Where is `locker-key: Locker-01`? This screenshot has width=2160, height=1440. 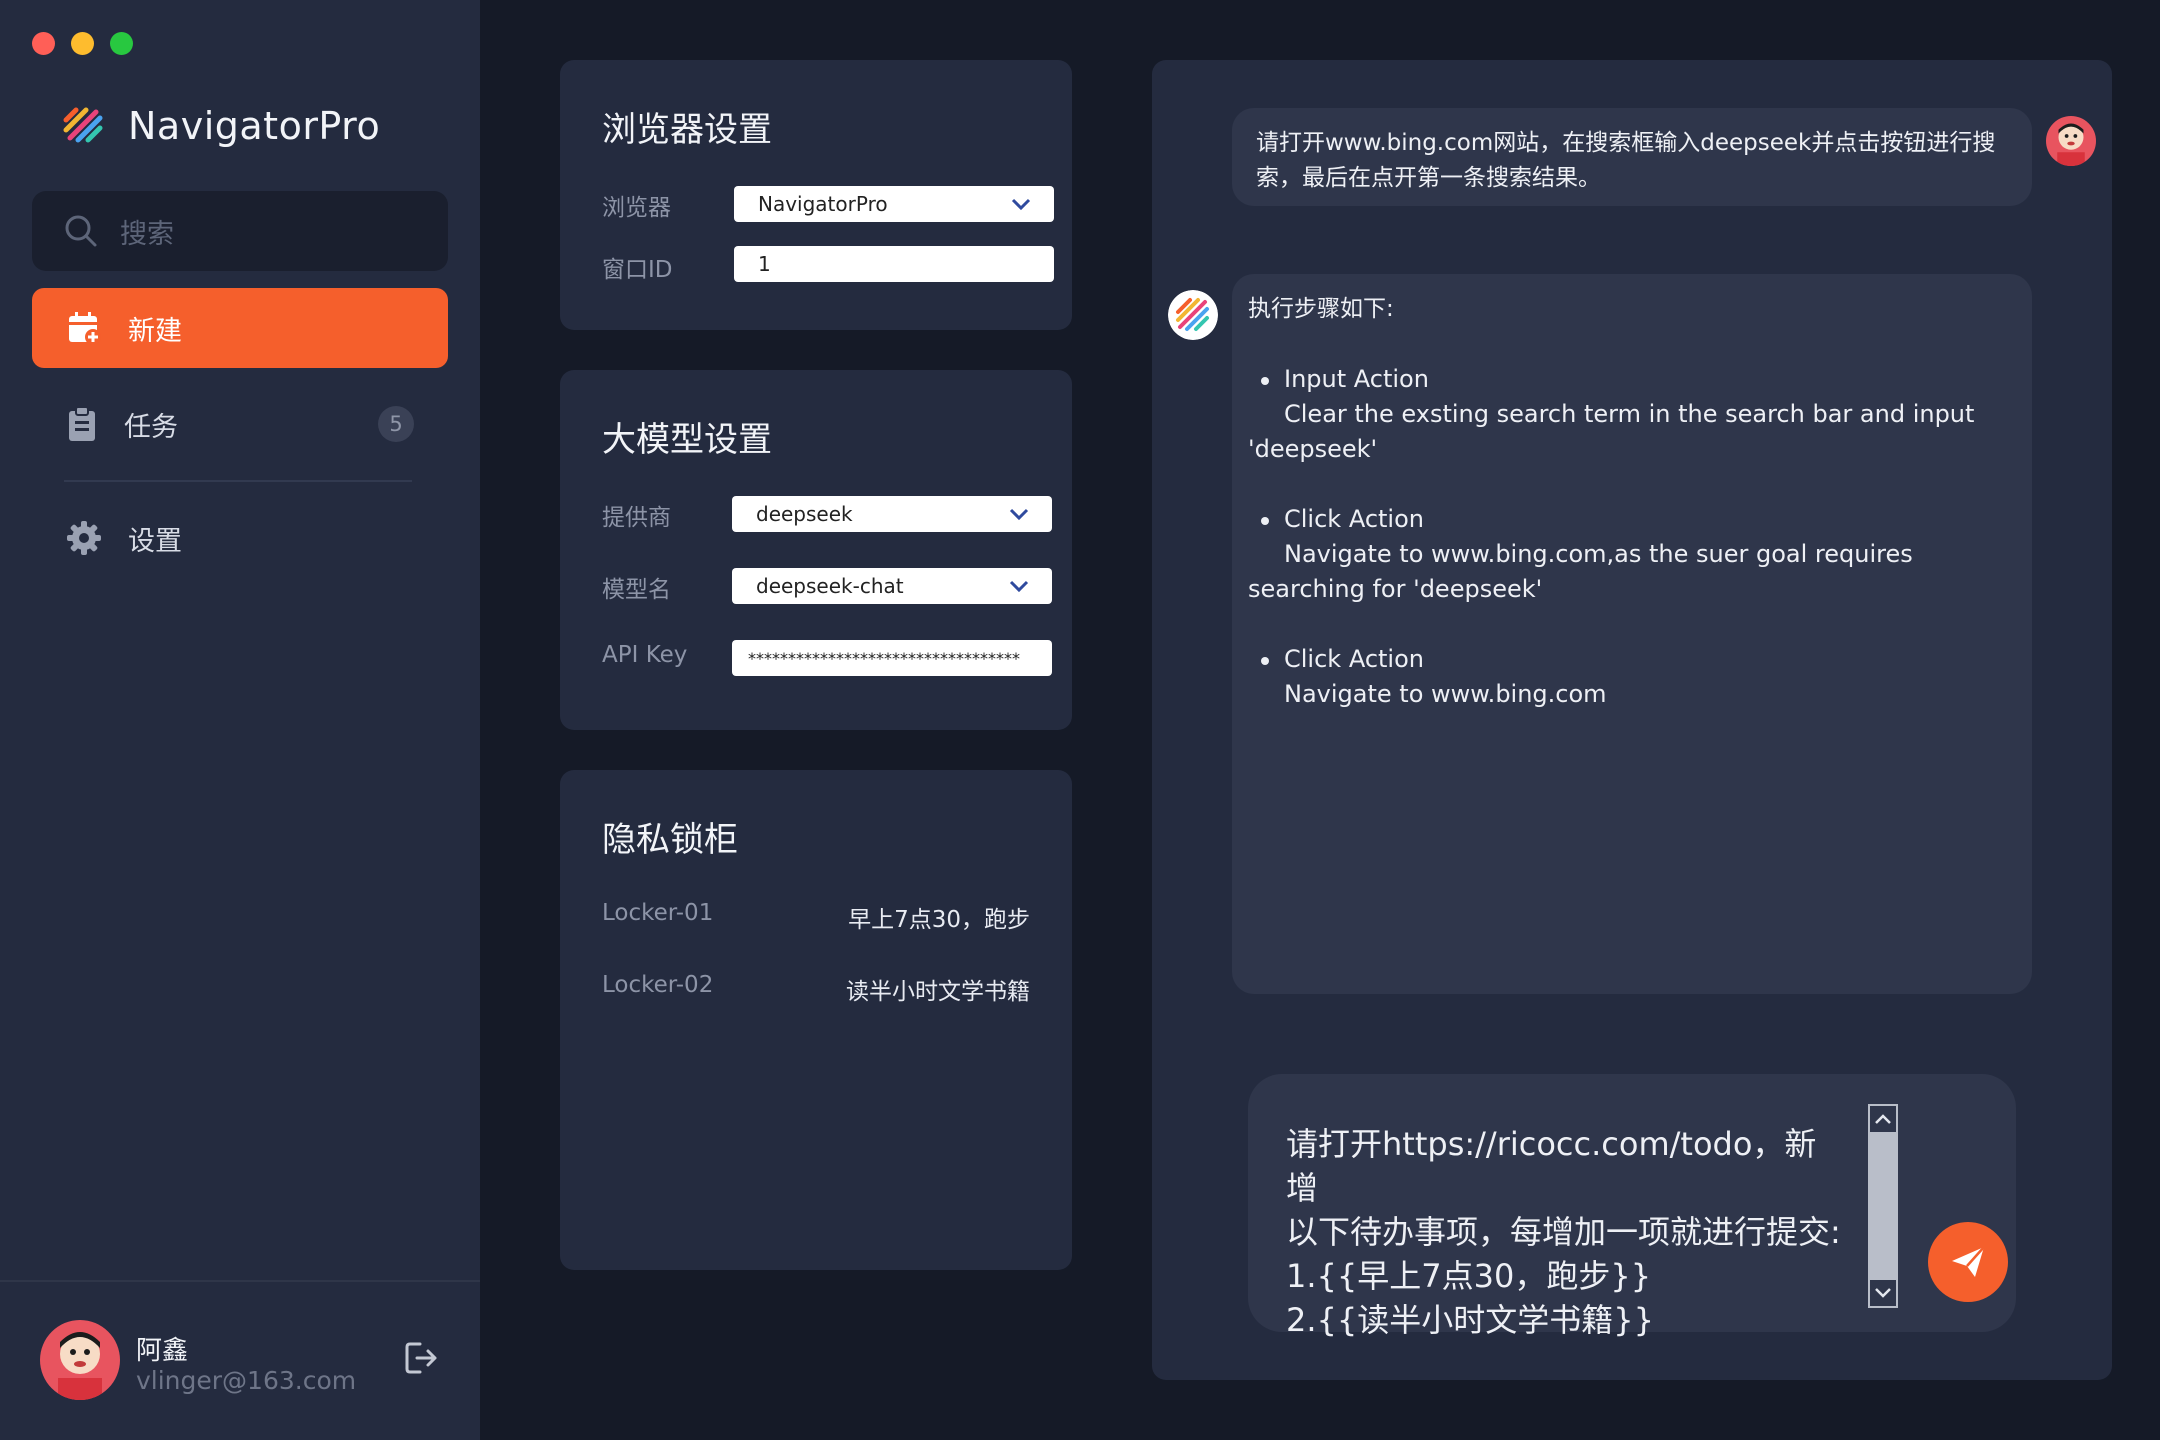 locker-key: Locker-01 is located at coordinates (658, 913).